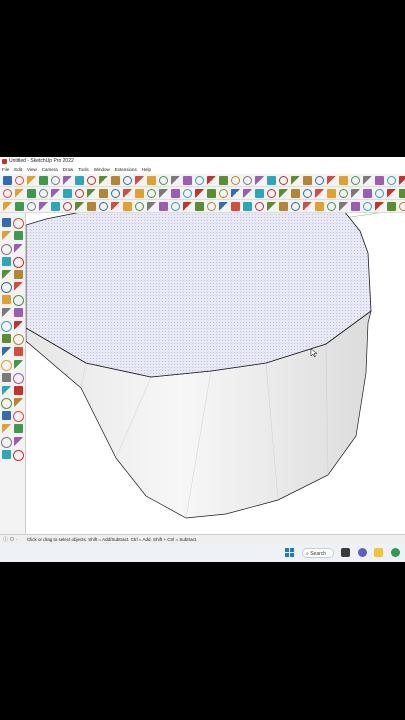  What do you see at coordinates (18, 351) in the screenshot?
I see `offset-icon` at bounding box center [18, 351].